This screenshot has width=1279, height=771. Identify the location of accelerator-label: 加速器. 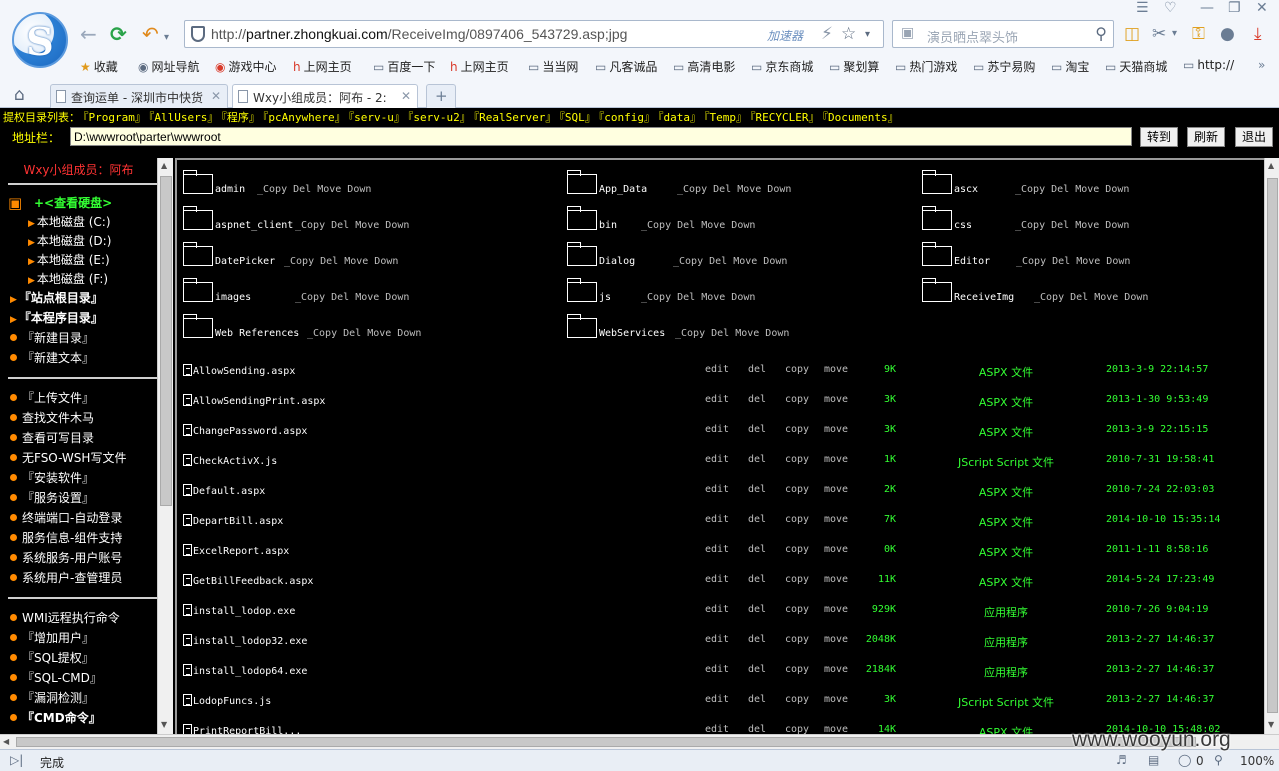
(785, 35).